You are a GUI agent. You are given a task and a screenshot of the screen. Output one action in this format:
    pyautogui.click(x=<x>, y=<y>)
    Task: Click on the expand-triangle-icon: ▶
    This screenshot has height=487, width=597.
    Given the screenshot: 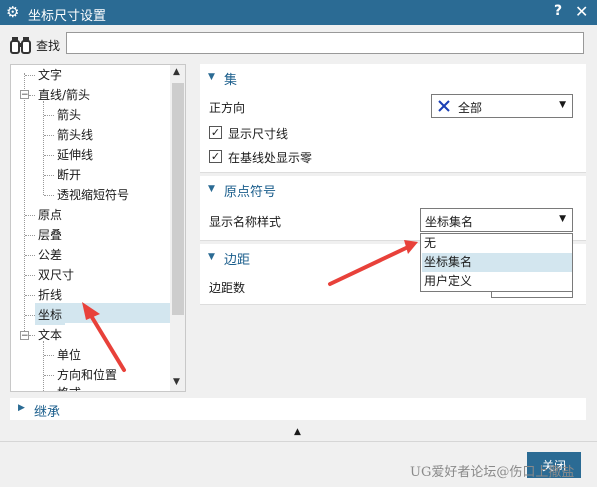 What is the action you would take?
    pyautogui.click(x=21, y=408)
    